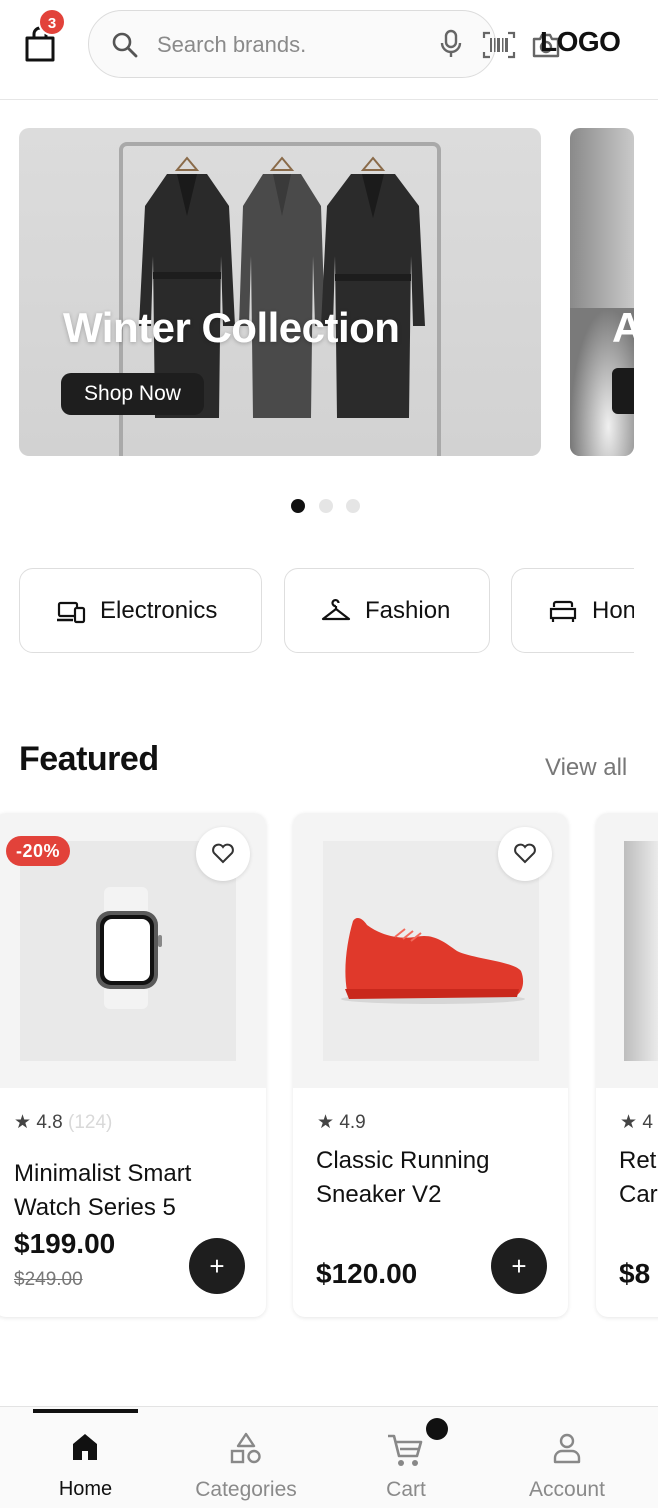  Describe the element at coordinates (602, 292) in the screenshot. I see `promo-banner-next: A` at that location.